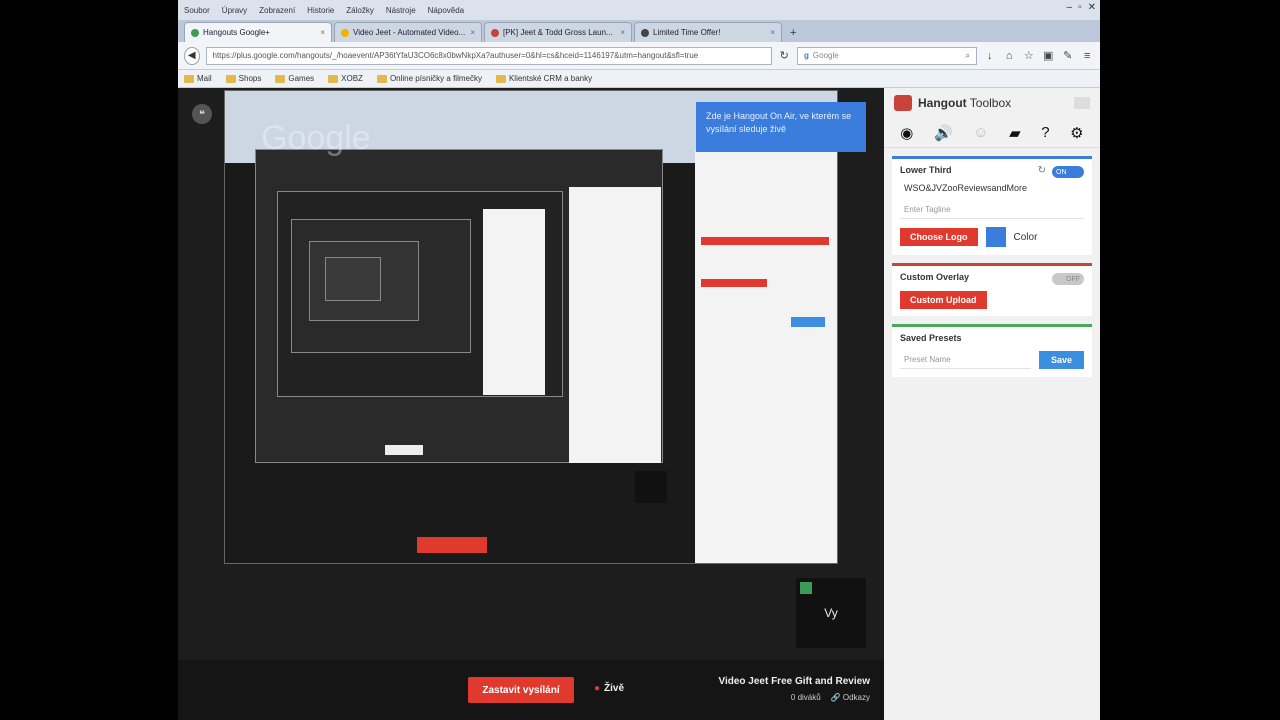  What do you see at coordinates (316, 138) in the screenshot?
I see `google-watermark: Google` at bounding box center [316, 138].